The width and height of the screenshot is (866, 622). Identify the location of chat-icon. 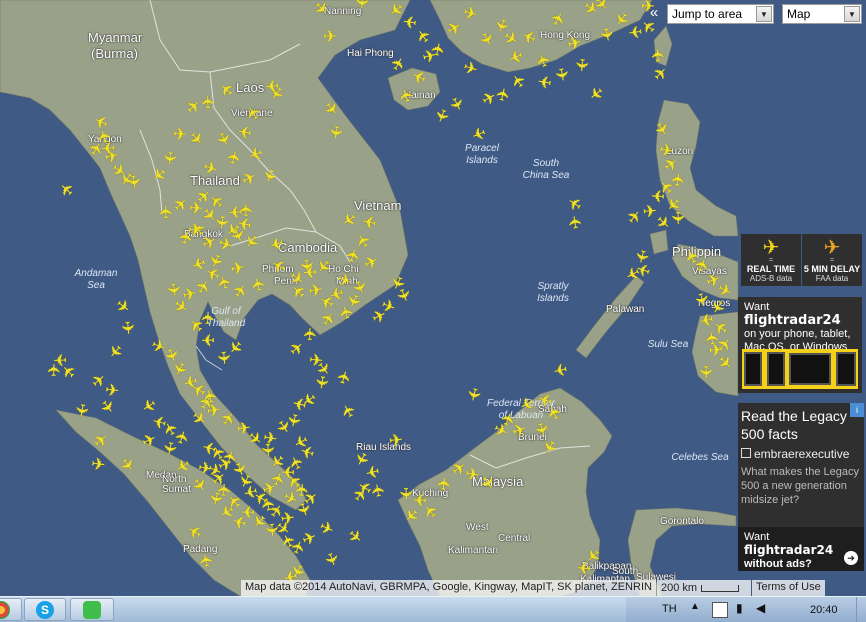
(92, 610).